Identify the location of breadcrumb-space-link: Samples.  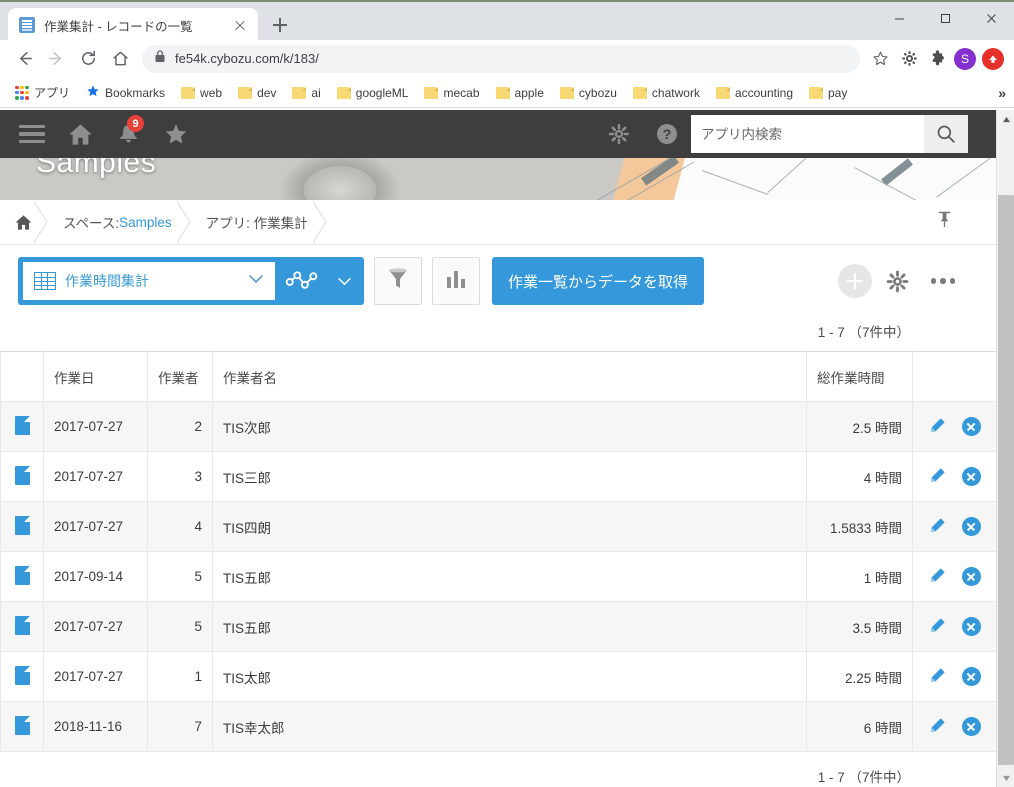
(145, 222).